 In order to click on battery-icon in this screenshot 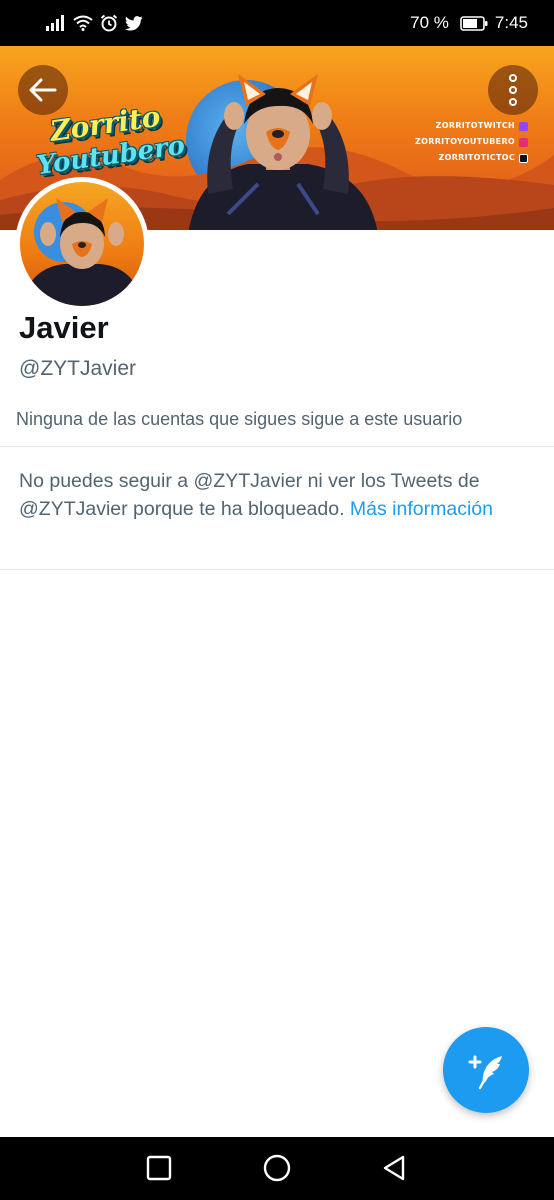, I will do `click(474, 23)`.